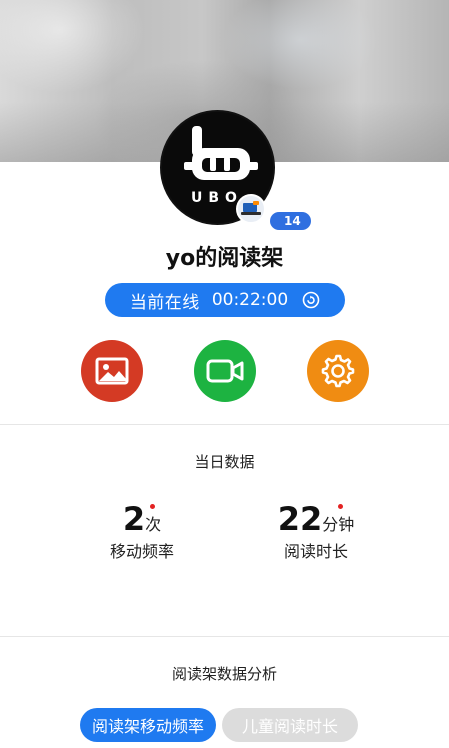 This screenshot has height=748, width=449. I want to click on analysis-title: 阅读架数据分析, so click(224, 674).